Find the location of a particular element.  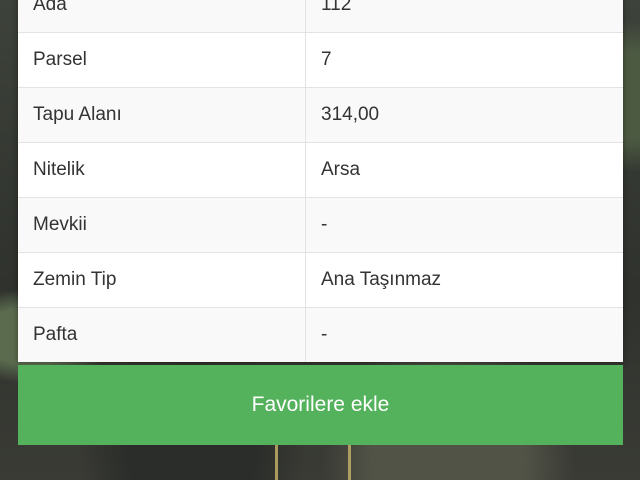

table-row-parsel: Parsel 7 is located at coordinates (320, 60).